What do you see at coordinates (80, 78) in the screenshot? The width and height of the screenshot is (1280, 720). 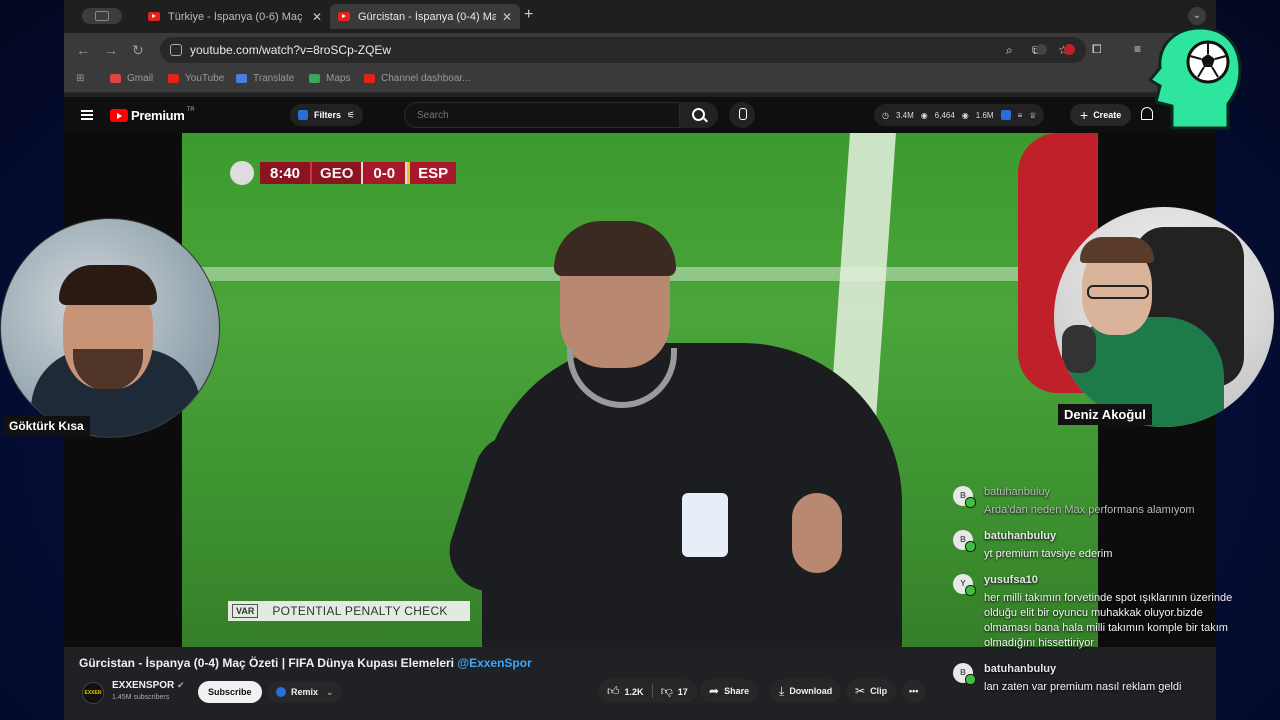 I see `apps-grid-icon: ⊞` at bounding box center [80, 78].